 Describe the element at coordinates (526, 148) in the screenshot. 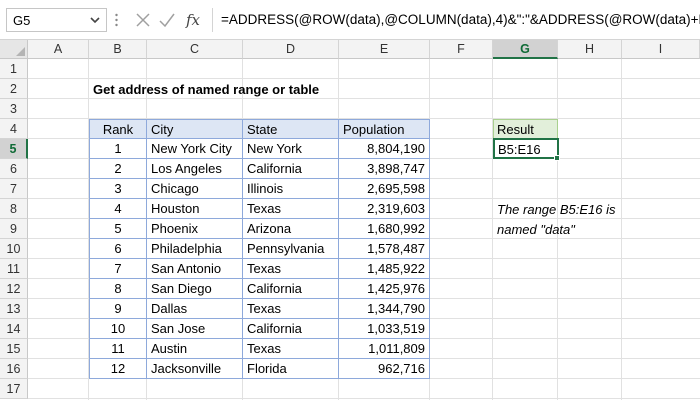

I see `result-cell: B5:E16` at that location.